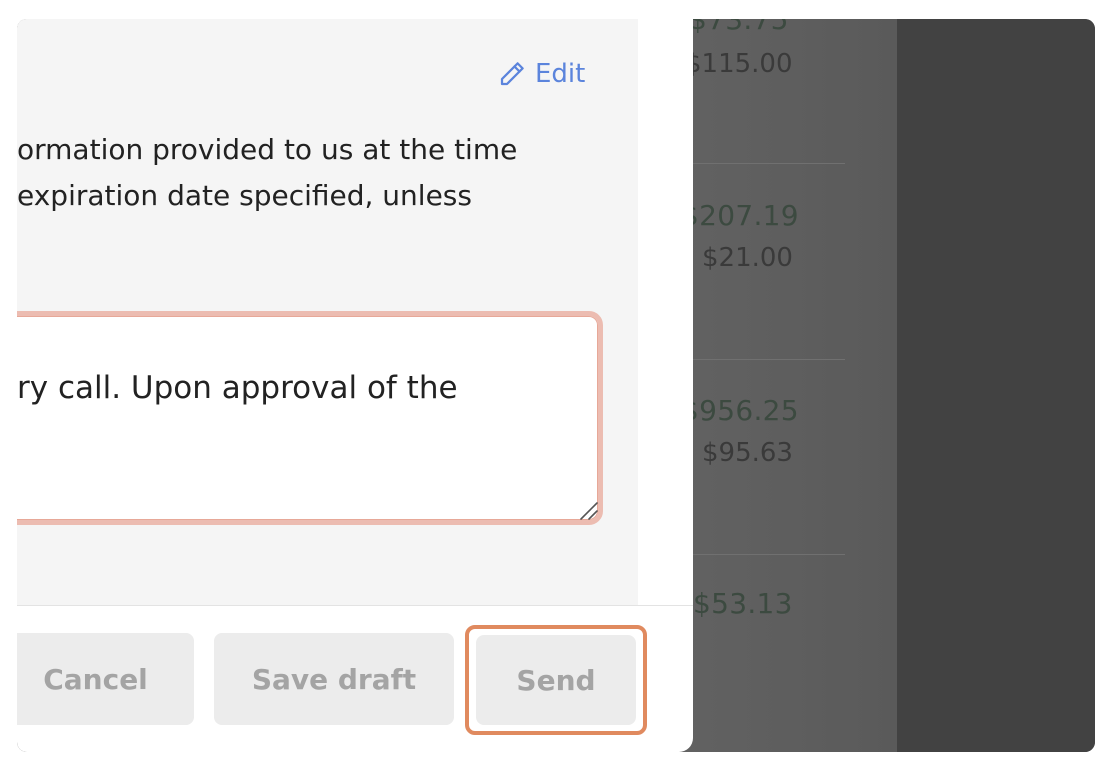 The width and height of the screenshot is (1114, 774). I want to click on footer-divider, so click(355, 605).